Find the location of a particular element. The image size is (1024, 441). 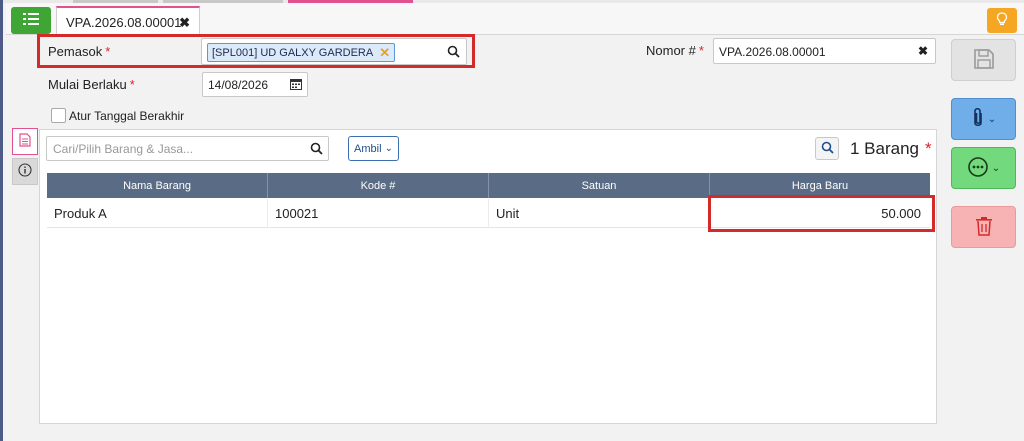

supplier-field: [SPL001] UD GALXY GARDERA ✕ is located at coordinates (334, 51).